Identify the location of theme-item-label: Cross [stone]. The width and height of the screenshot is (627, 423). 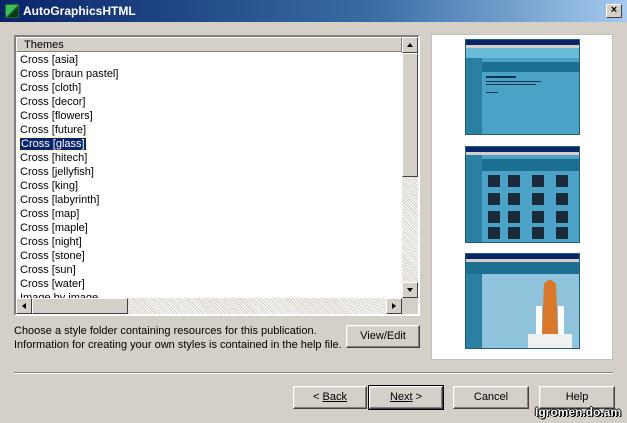
(52, 256).